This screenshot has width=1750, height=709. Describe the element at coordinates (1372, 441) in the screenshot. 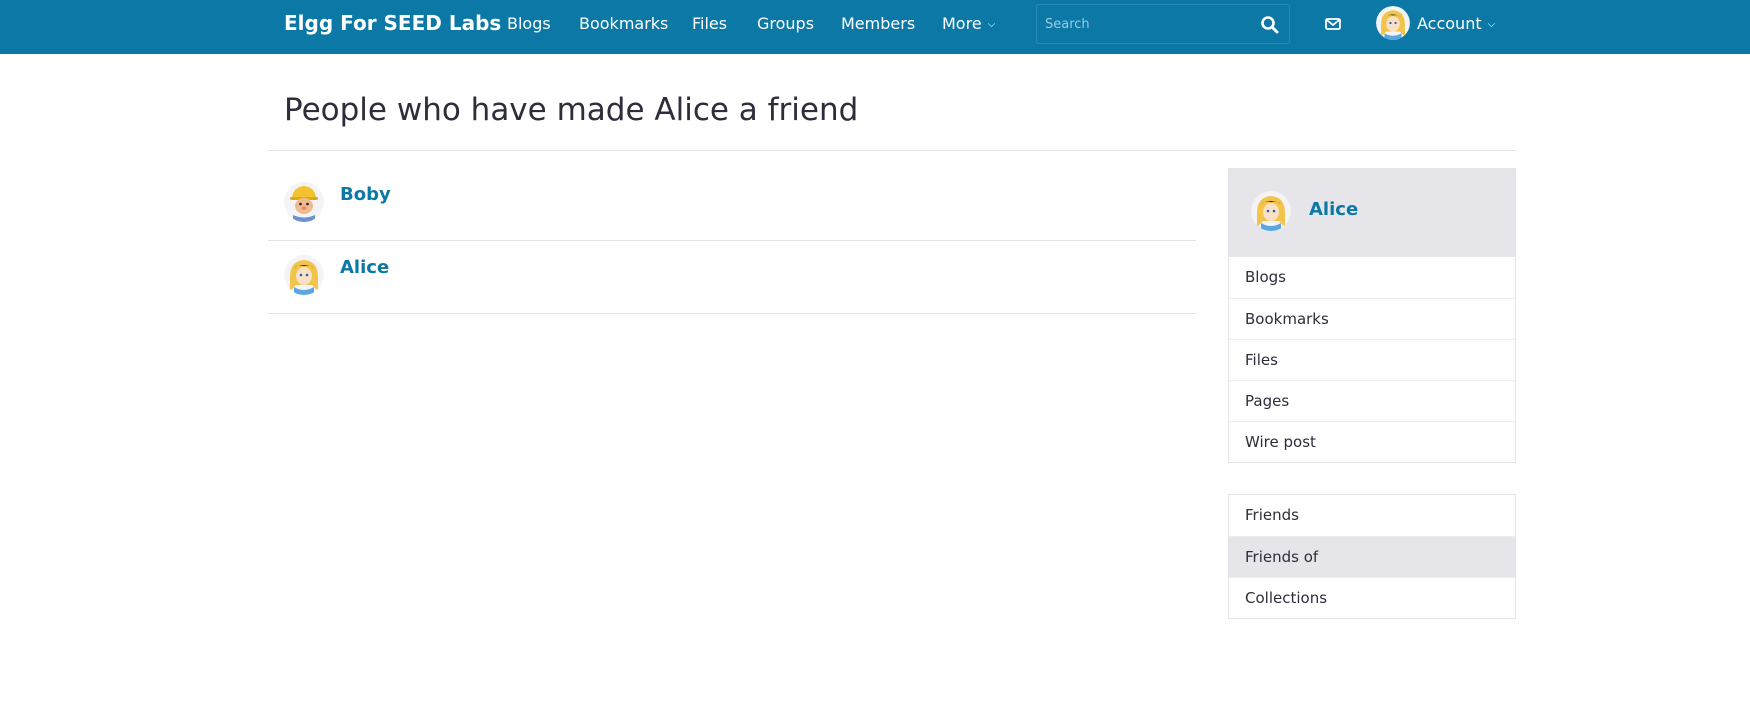

I see `owner-menu-wire-post: Wire post` at that location.